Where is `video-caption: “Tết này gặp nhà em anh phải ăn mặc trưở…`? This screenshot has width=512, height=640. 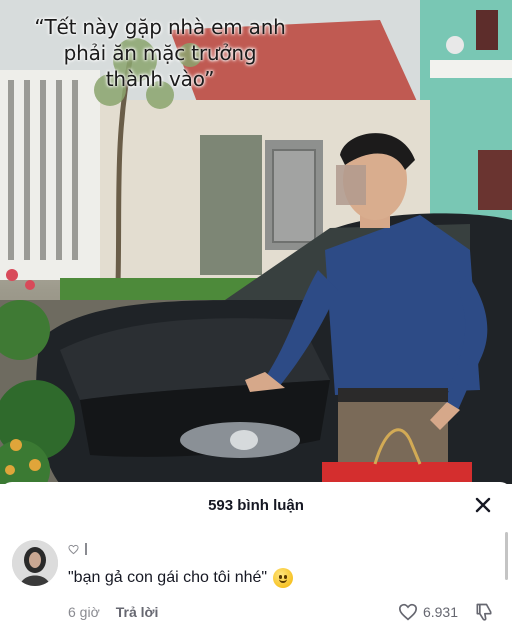 video-caption: “Tết này gặp nhà em anh phải ăn mặc trưở… is located at coordinates (160, 53).